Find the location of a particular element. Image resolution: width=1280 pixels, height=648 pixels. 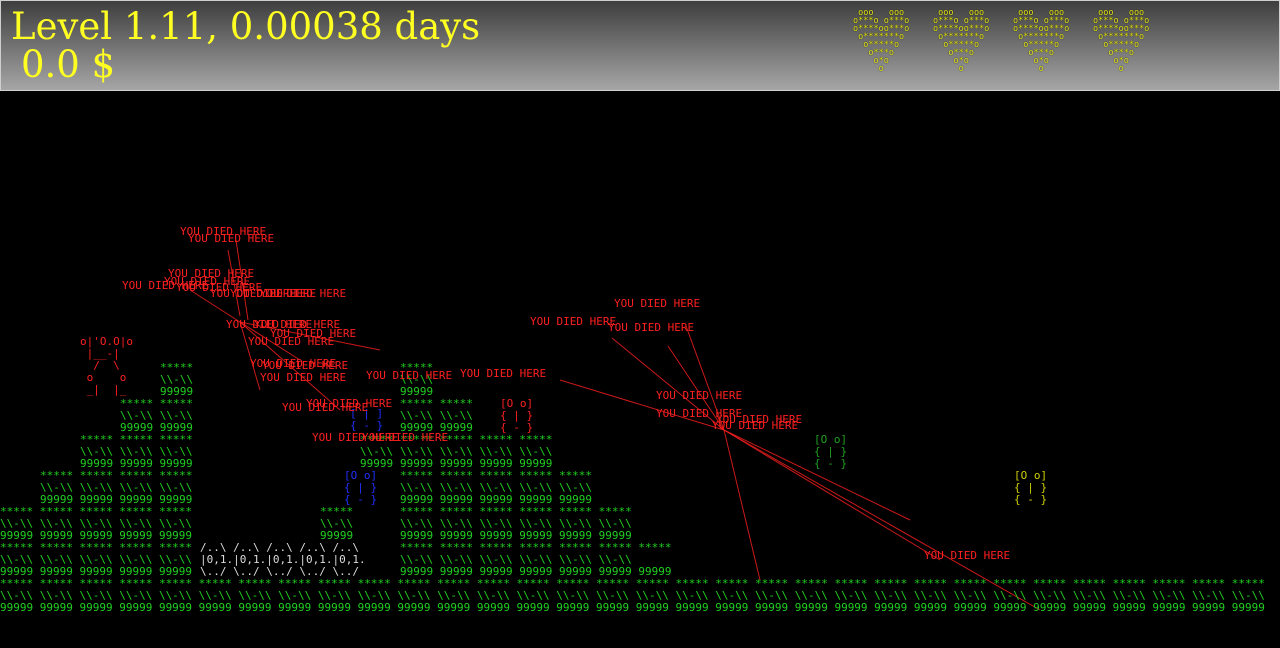

ground-block: ***** ***** \\-\\ \\-\\ 99999 99999 is located at coordinates (156, 415).